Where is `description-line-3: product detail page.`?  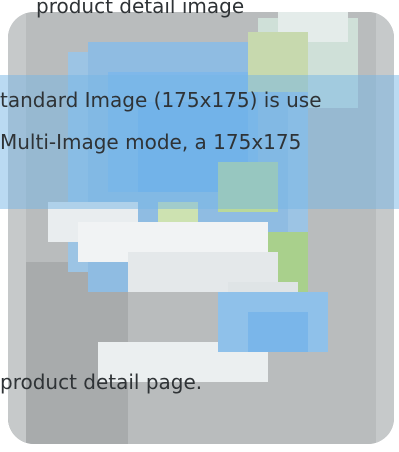
description-line-3: product detail page. is located at coordinates (101, 382).